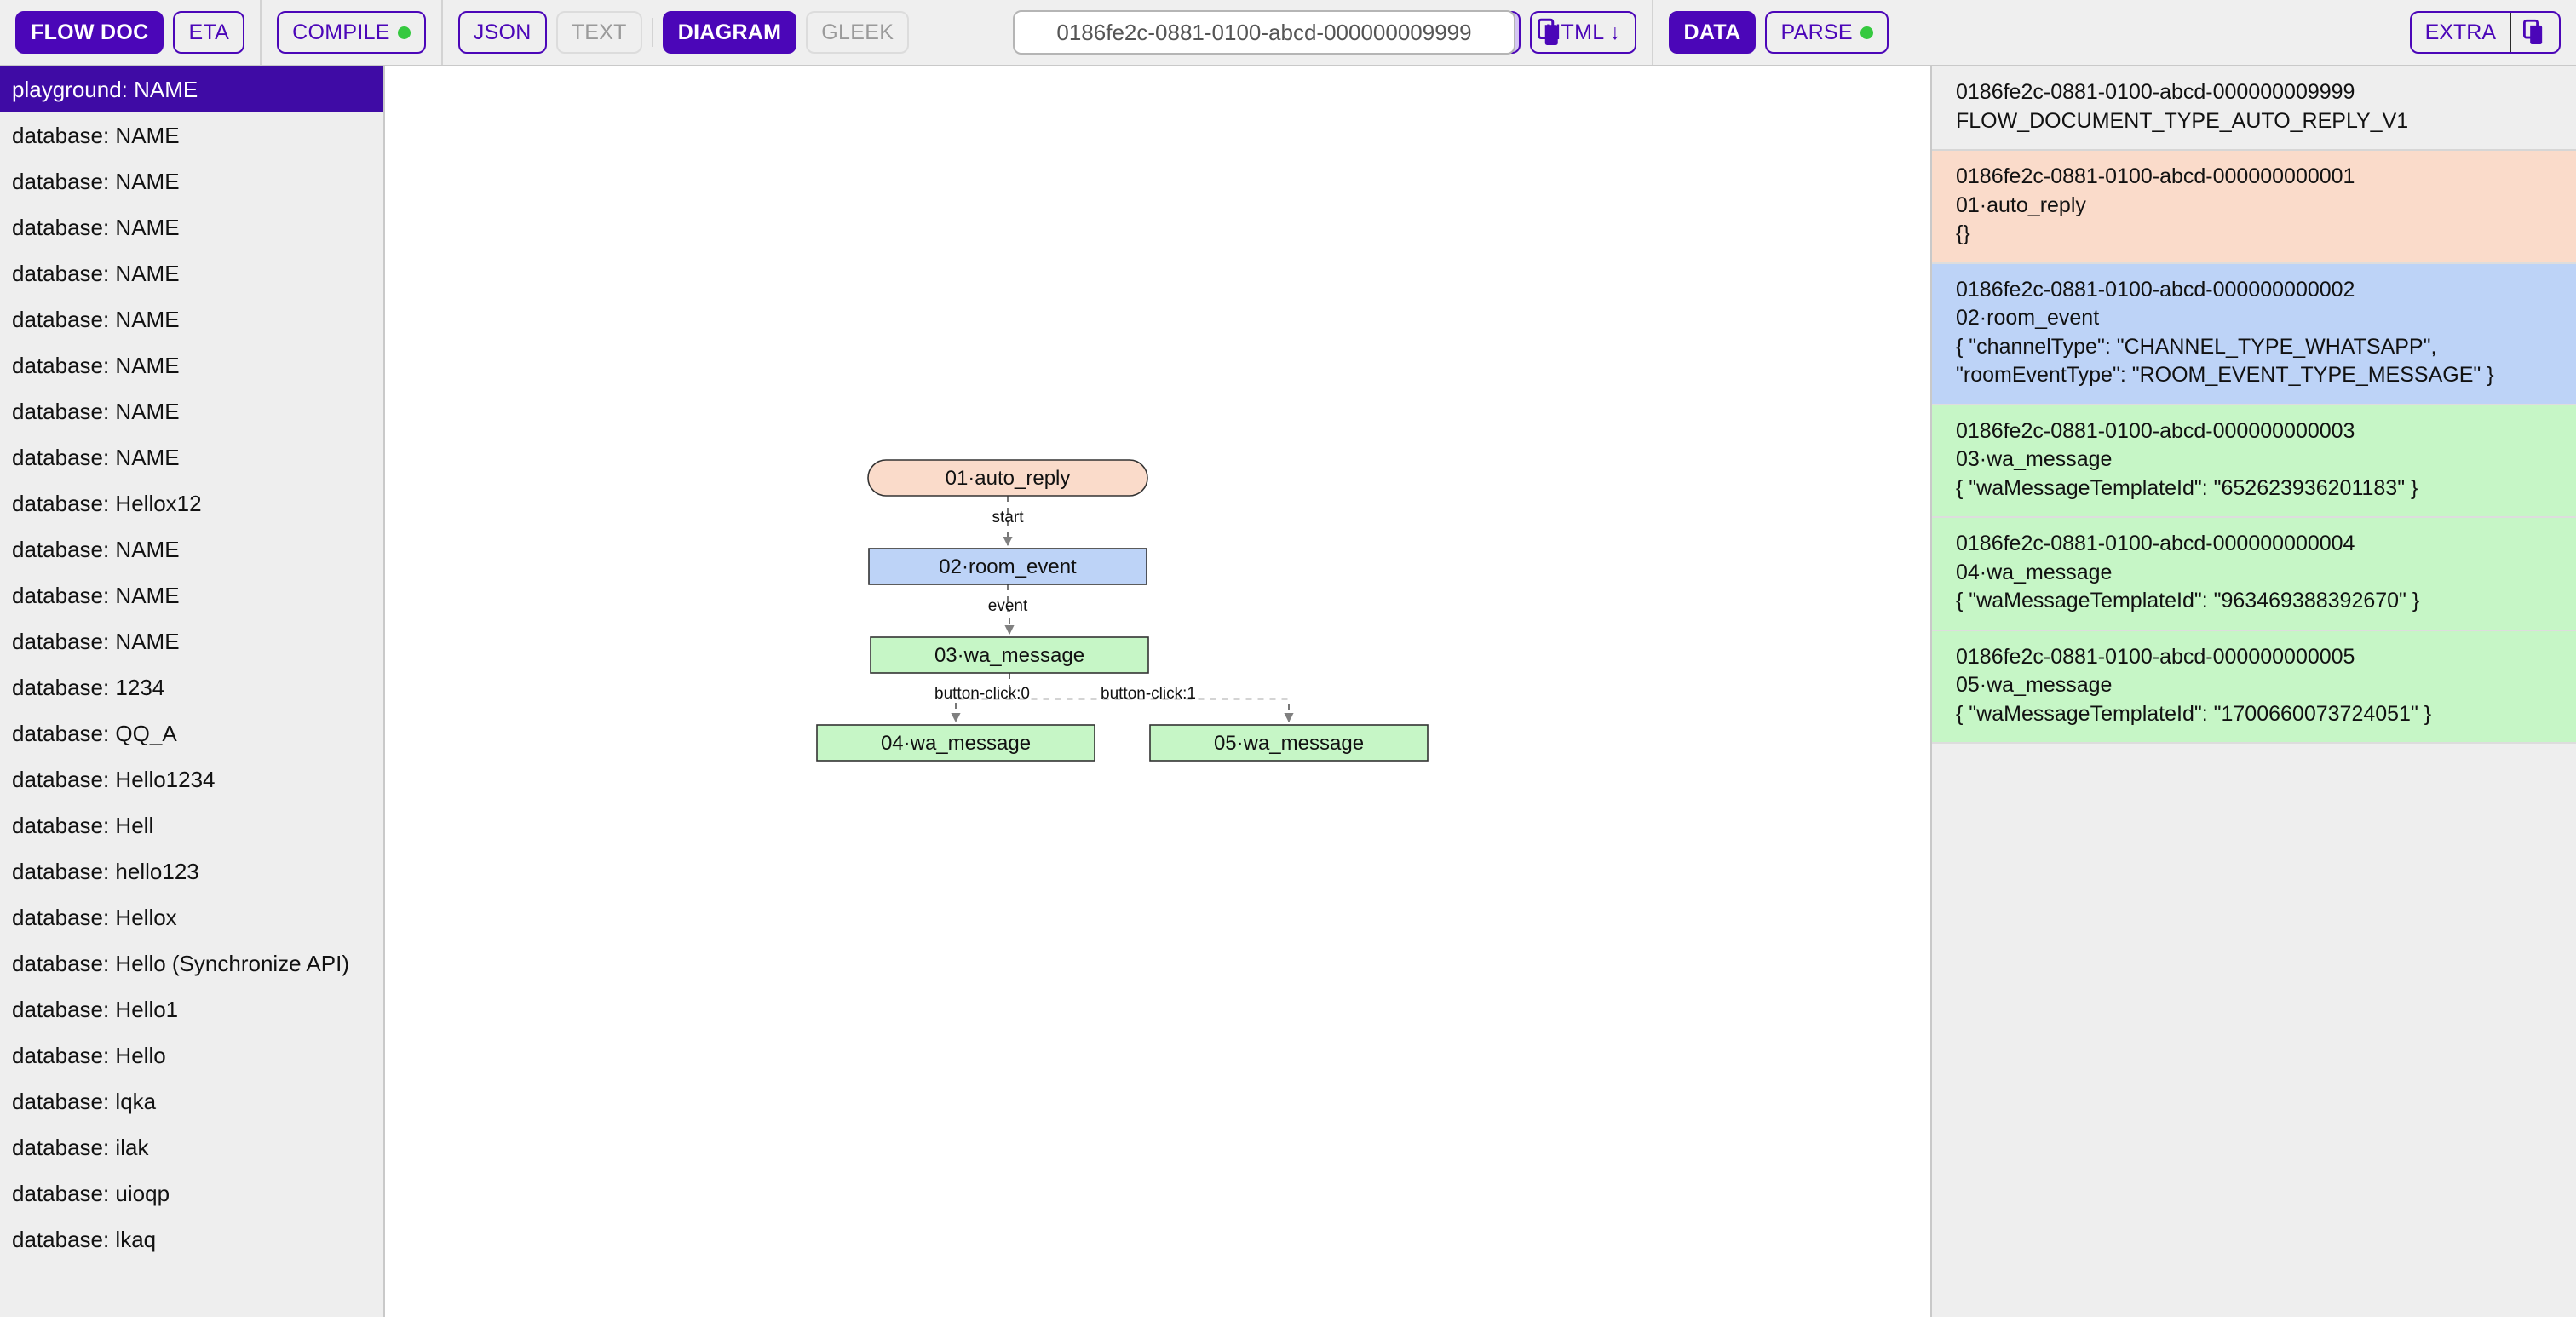 Image resolution: width=2576 pixels, height=1317 pixels. What do you see at coordinates (191, 1101) in the screenshot?
I see `sidebar-item: database: lqka` at bounding box center [191, 1101].